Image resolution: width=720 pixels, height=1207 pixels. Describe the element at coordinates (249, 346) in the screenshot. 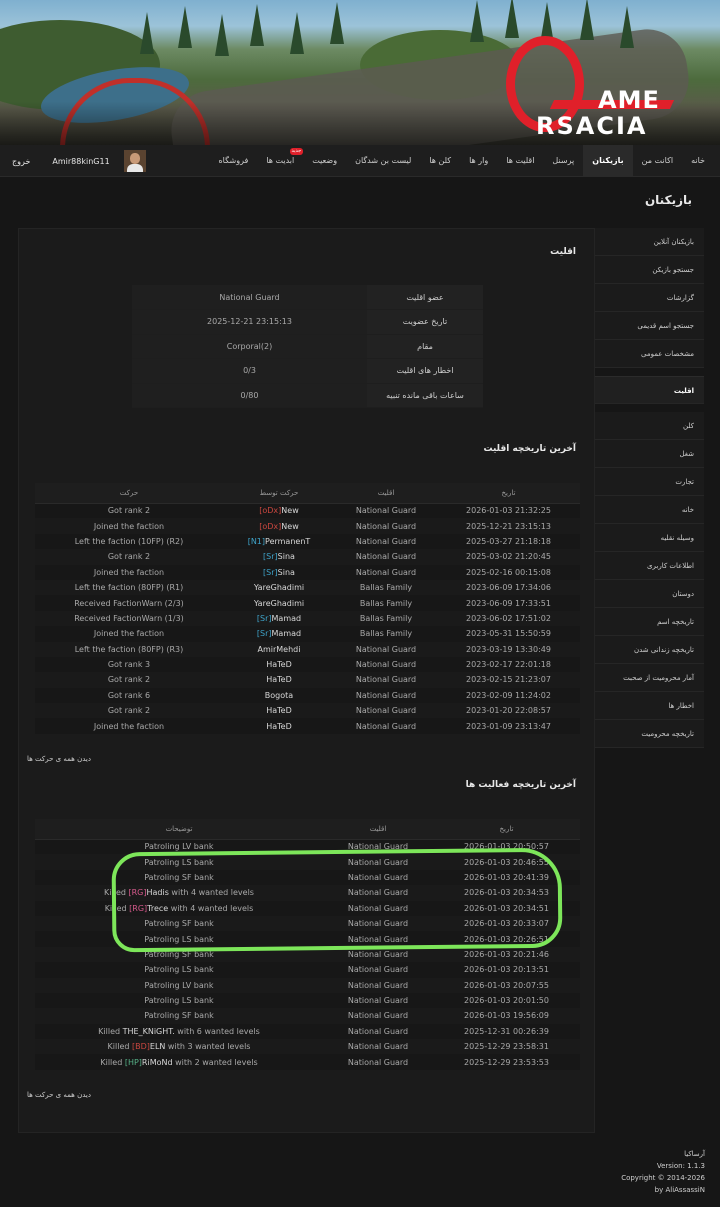

I see `faction-info-value: Corporal(2)` at that location.